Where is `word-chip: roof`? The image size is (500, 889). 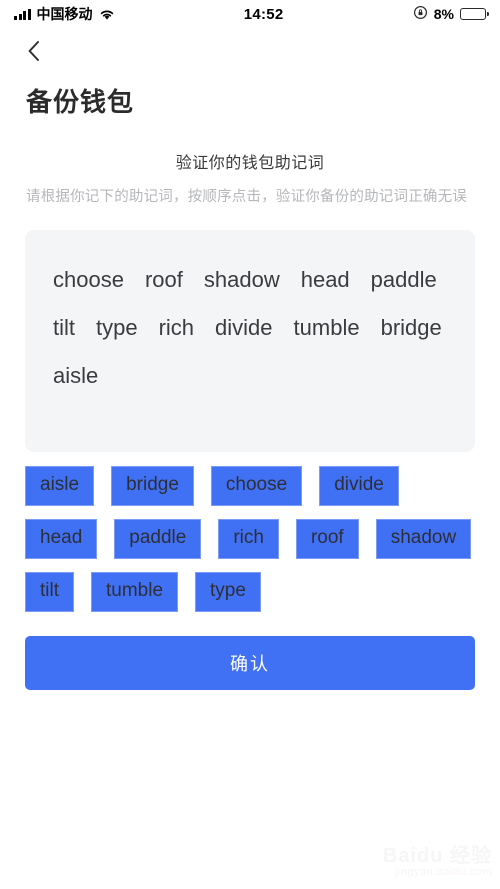
word-chip: roof is located at coordinates (327, 539).